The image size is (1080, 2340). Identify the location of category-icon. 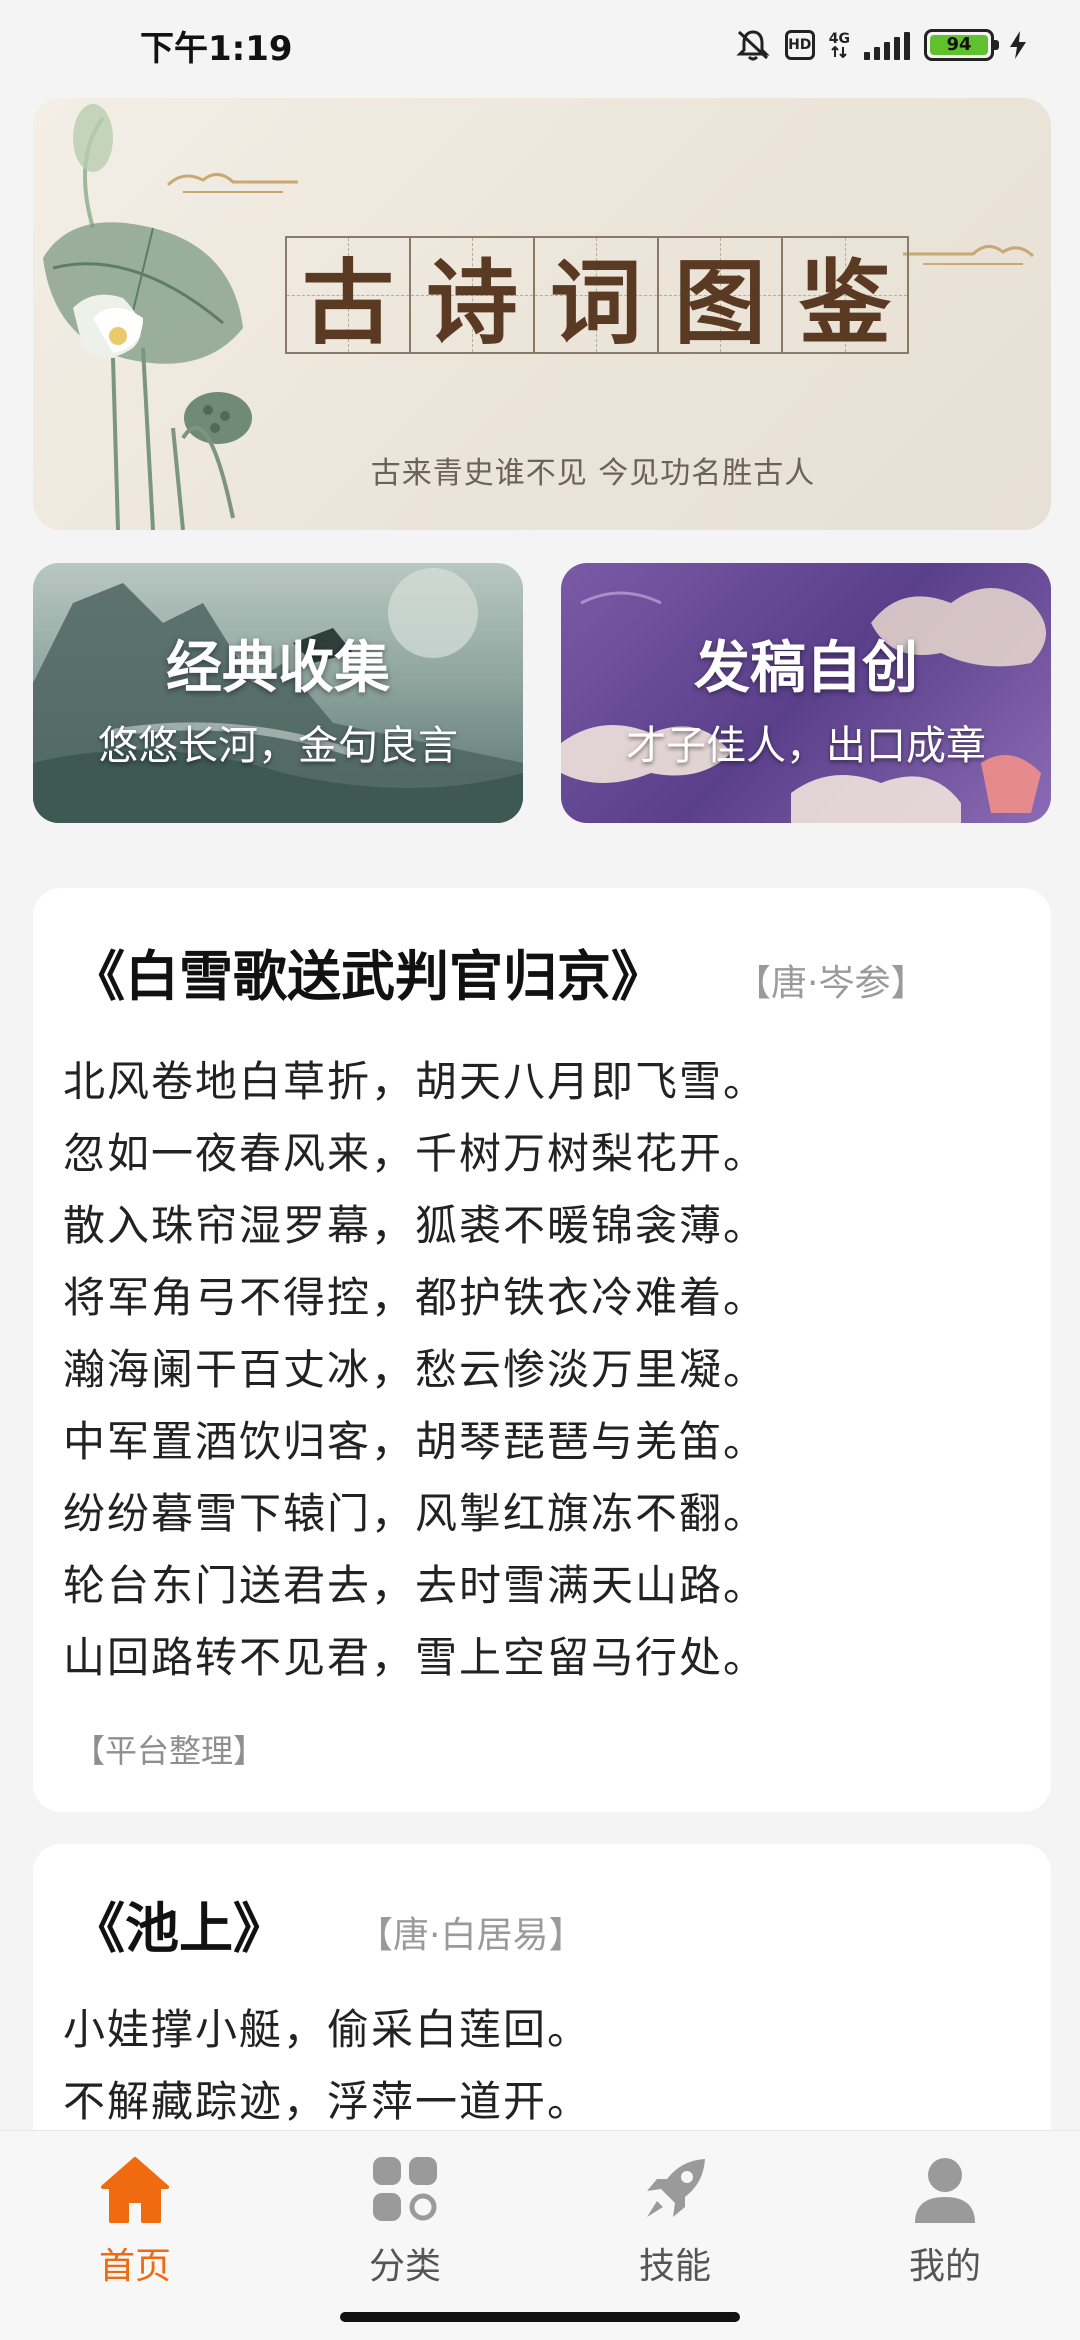
(405, 2189).